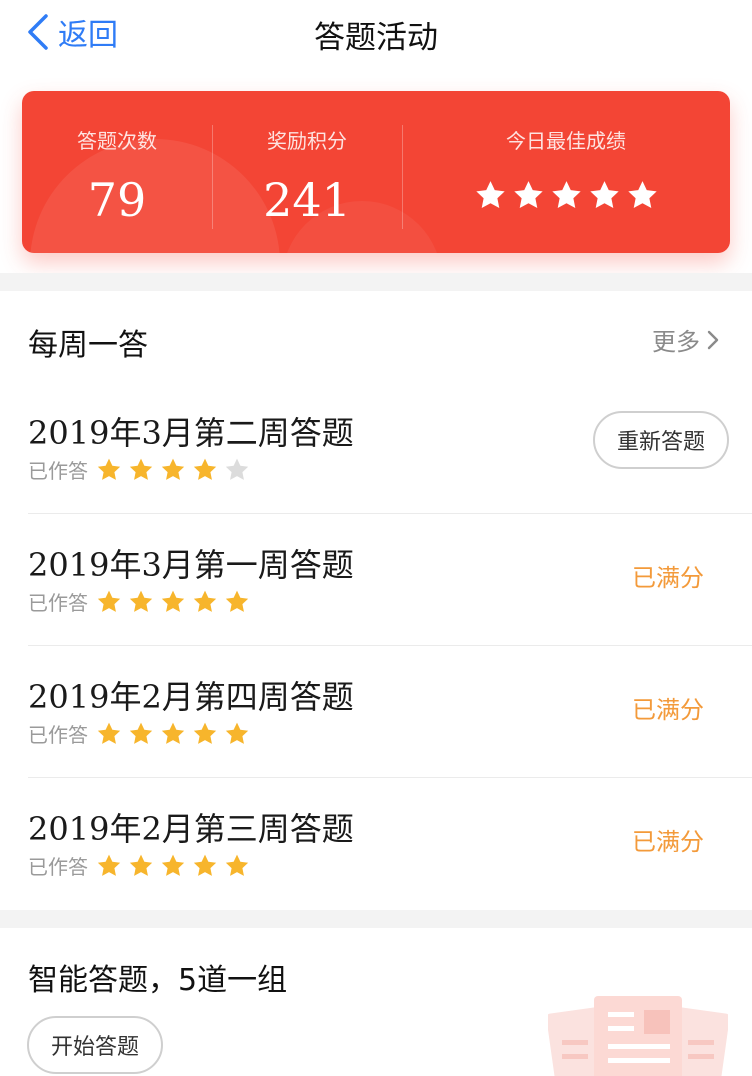  I want to click on stats-card: 答题次数 79 奖励积分 241 今日最佳成绩, so click(376, 172).